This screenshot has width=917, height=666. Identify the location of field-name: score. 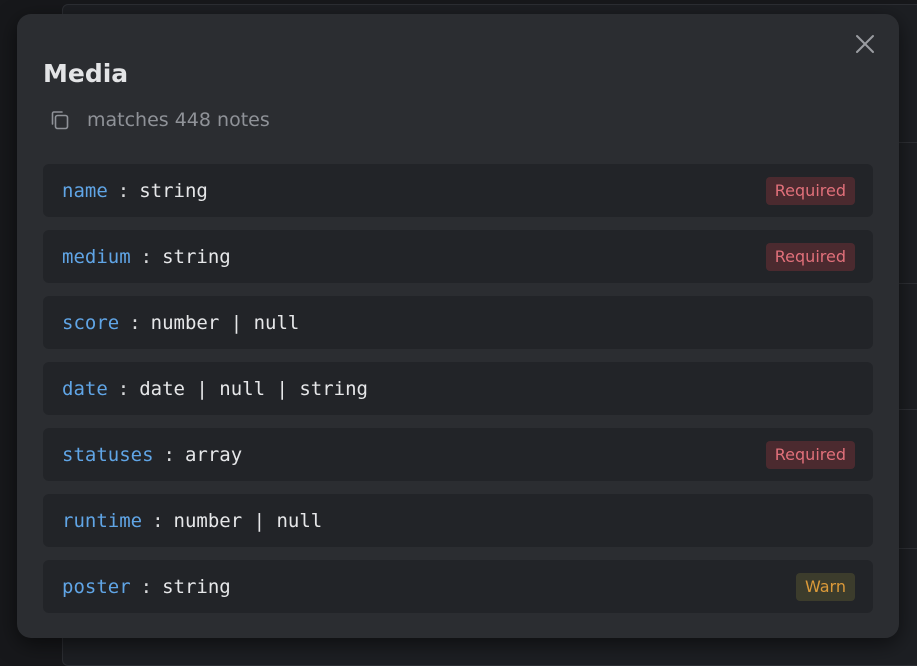
(91, 322).